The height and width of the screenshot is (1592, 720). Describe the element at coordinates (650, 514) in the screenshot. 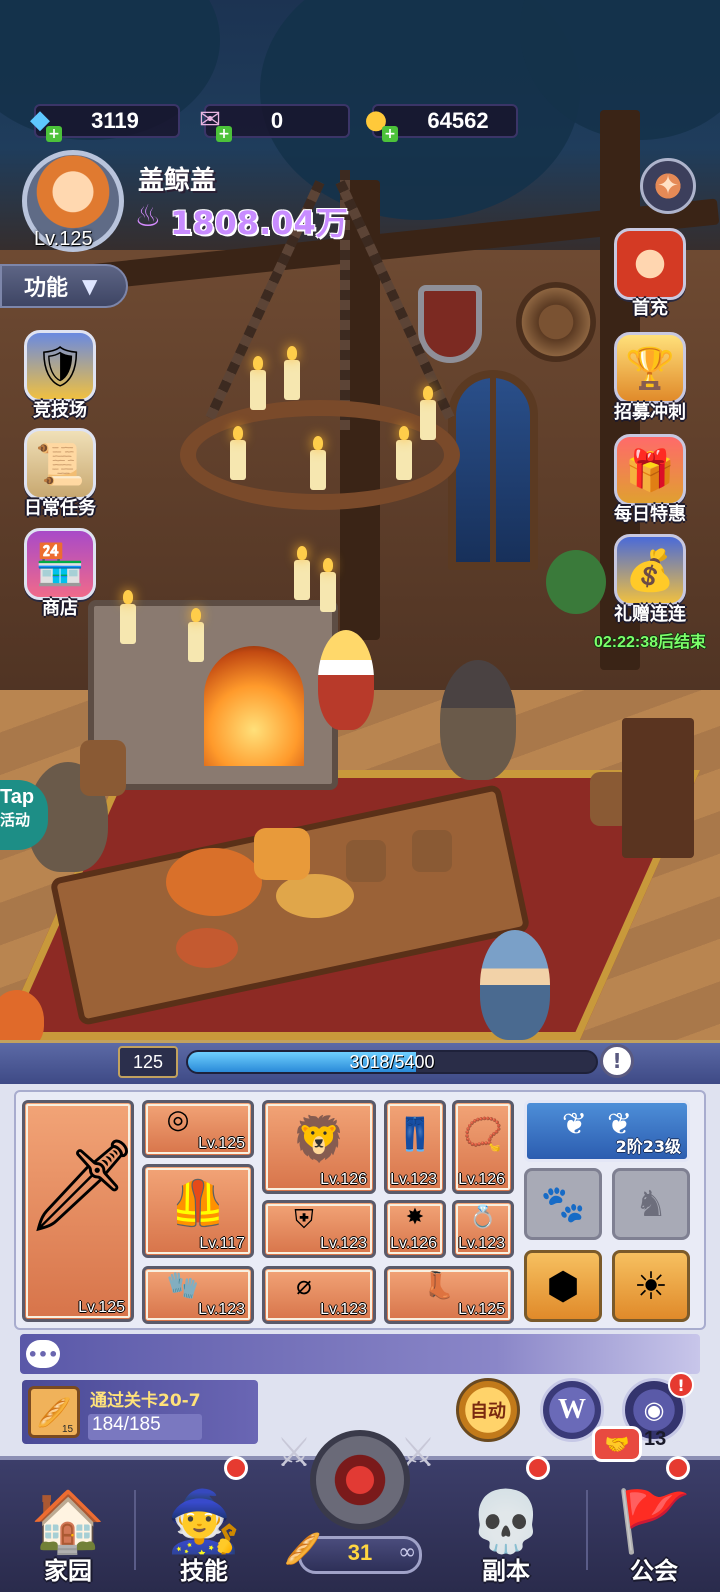

I see `sidebar-item-label: 每日特惠` at that location.